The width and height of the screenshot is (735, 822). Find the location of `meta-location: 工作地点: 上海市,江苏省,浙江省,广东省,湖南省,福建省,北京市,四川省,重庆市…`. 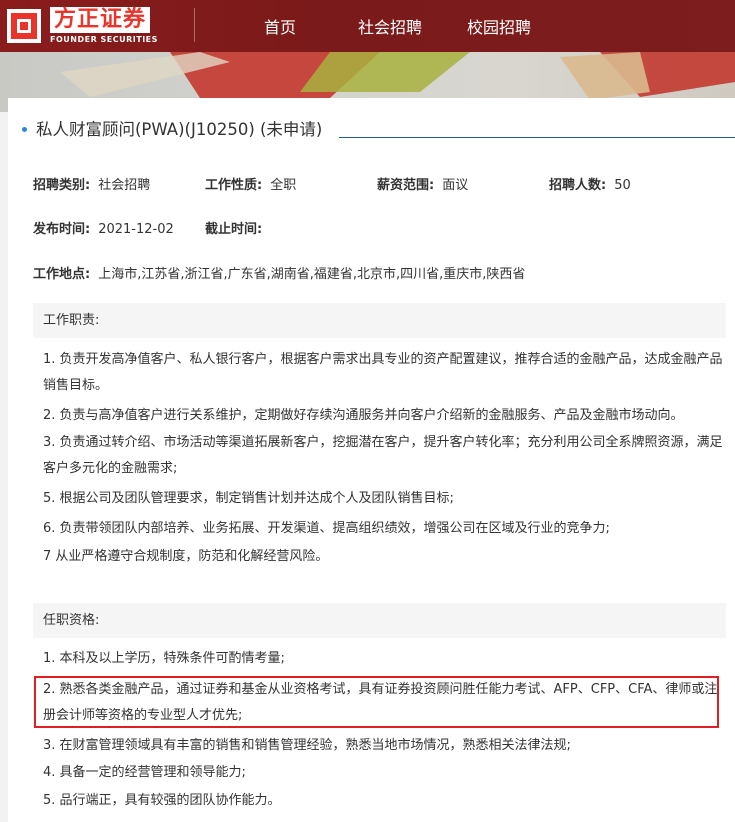

meta-location: 工作地点: 上海市,江苏省,浙江省,广东省,湖南省,福建省,北京市,四川省,重庆市… is located at coordinates (279, 273).